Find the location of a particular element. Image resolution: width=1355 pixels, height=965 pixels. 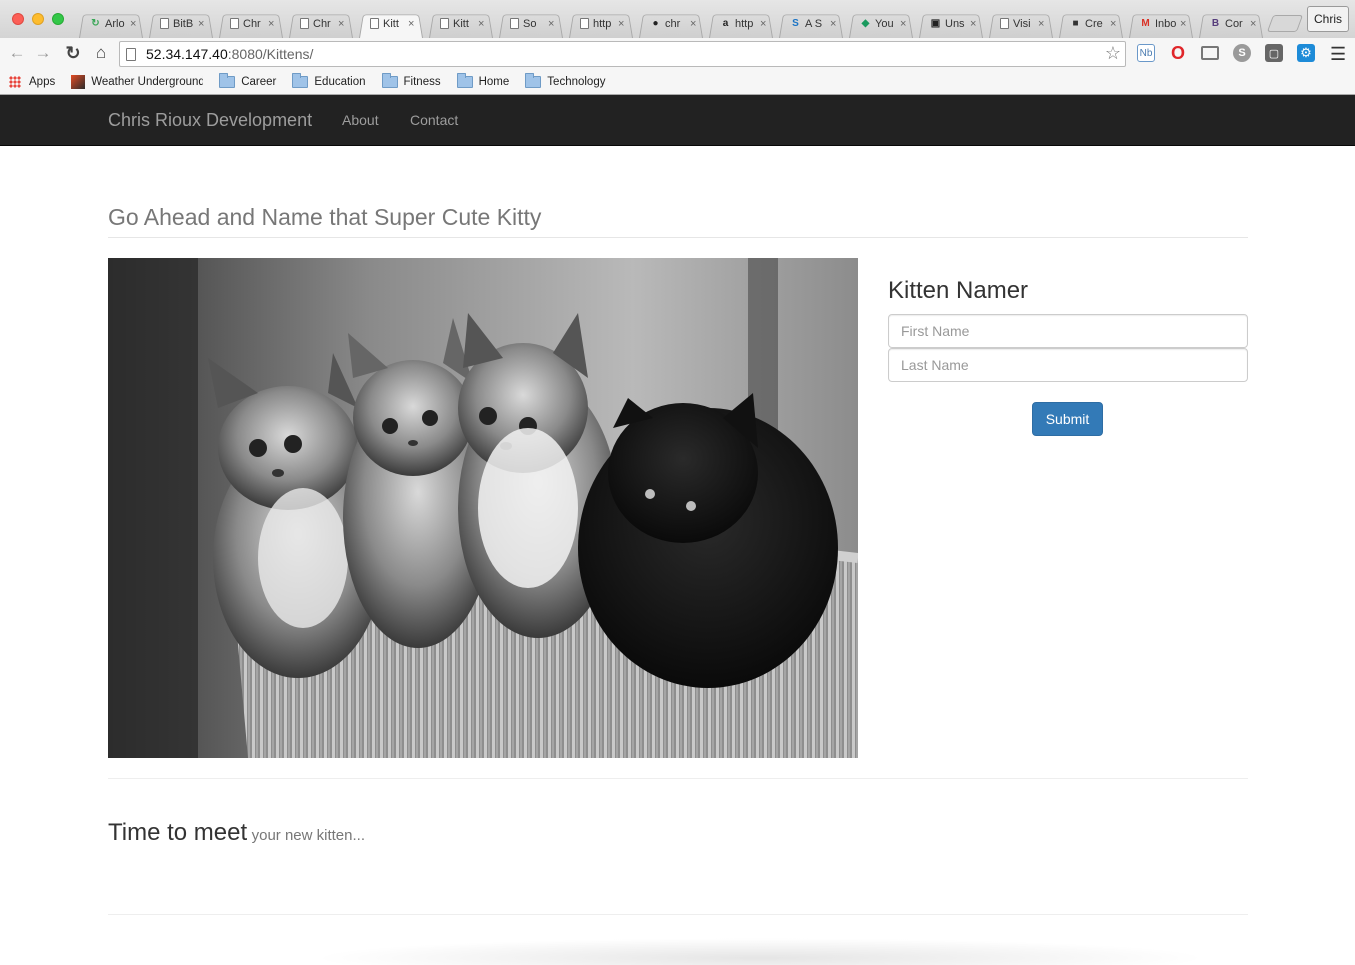

gear-extension-icon: ⚙ is located at coordinates (1306, 53).